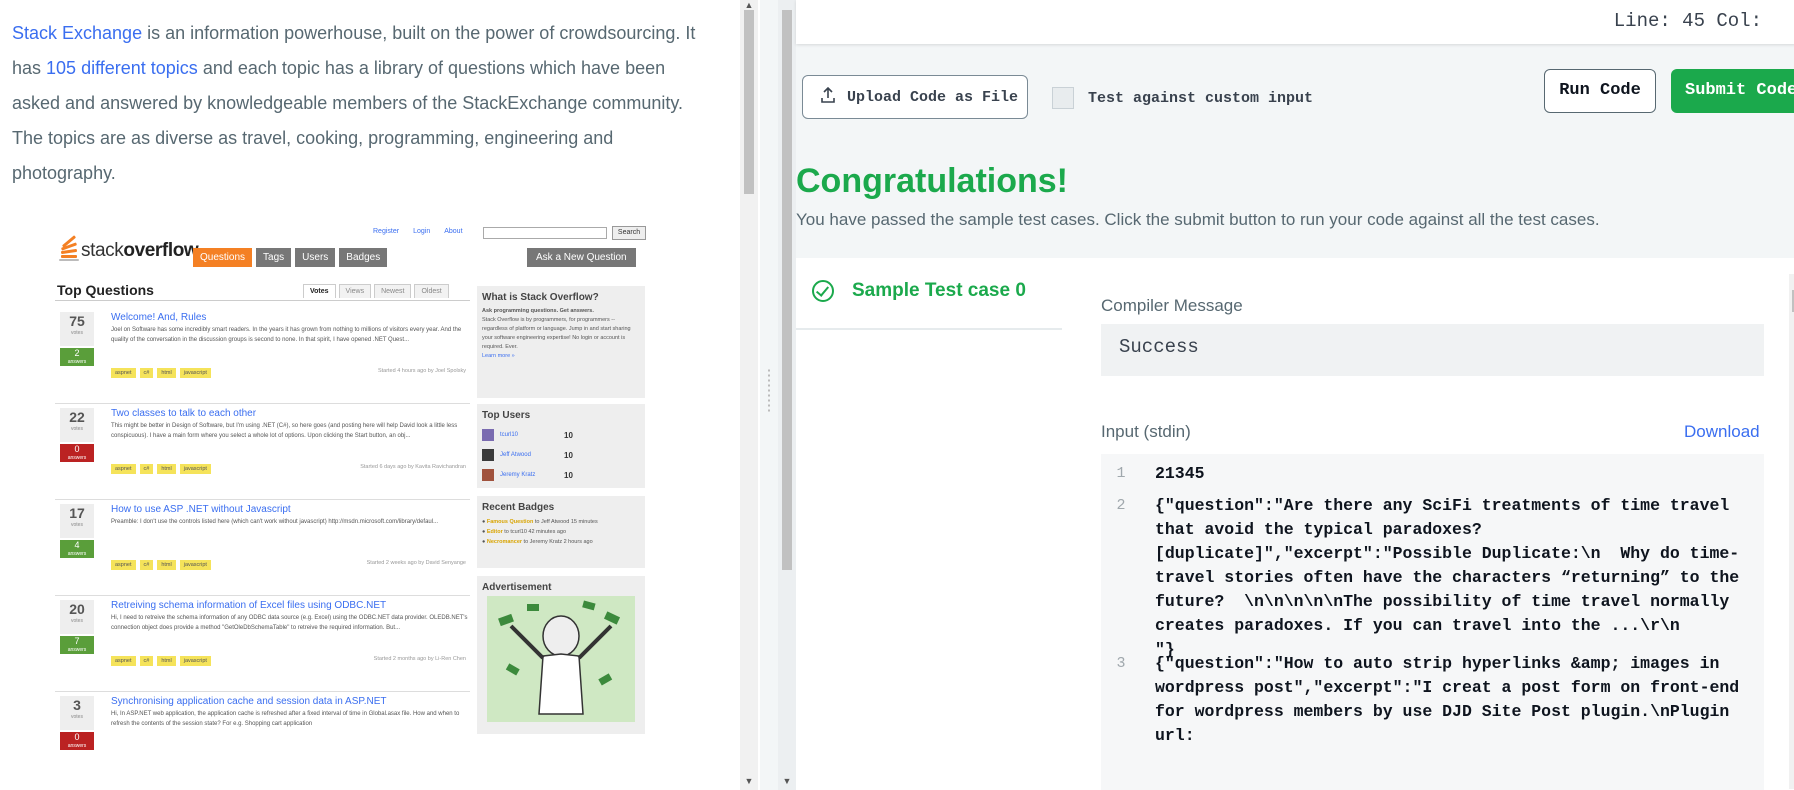  What do you see at coordinates (77, 617) in the screenshot?
I see `so-vote-count: 20 votes` at bounding box center [77, 617].